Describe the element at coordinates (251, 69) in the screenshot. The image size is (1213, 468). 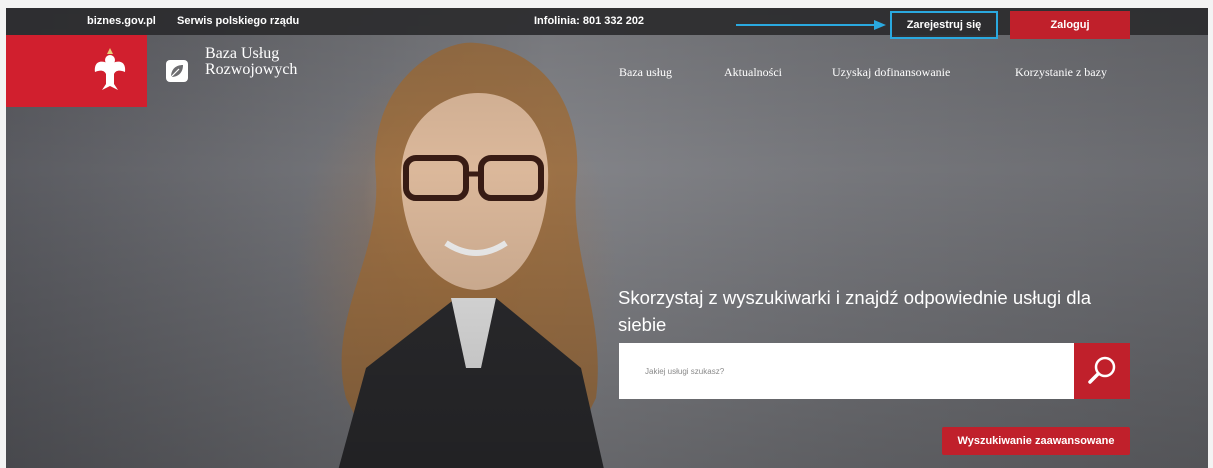
I see `brand-name-line-2: Rozwojowych` at that location.